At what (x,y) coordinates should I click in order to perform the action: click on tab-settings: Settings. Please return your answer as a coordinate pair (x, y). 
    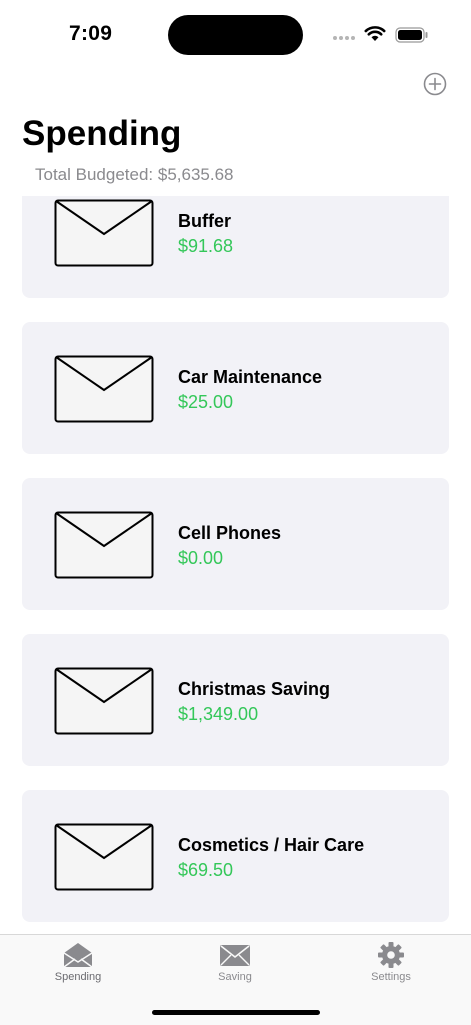
    Looking at the image, I should click on (391, 962).